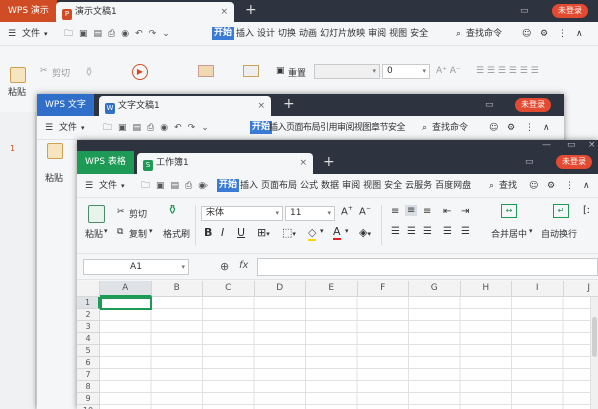  What do you see at coordinates (18, 75) in the screenshot?
I see `paste-icon` at bounding box center [18, 75].